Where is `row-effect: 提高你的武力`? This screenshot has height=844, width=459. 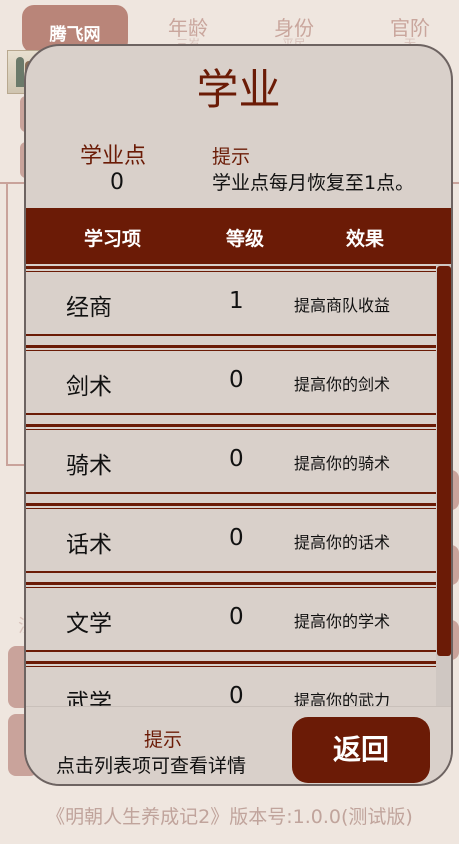
row-effect: 提高你的武力 is located at coordinates (342, 698).